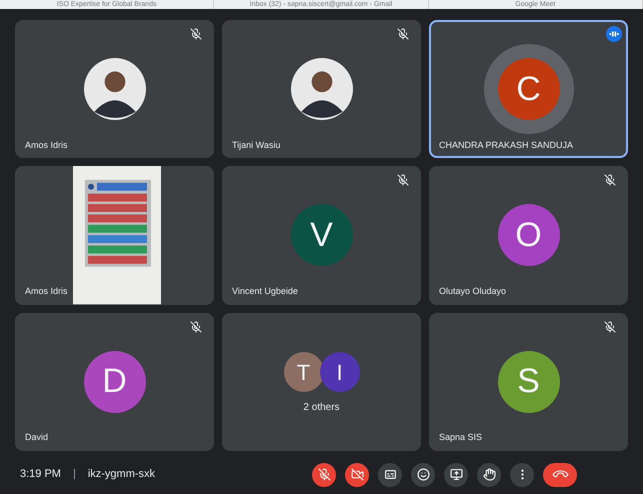 Image resolution: width=643 pixels, height=494 pixels. What do you see at coordinates (522, 474) in the screenshot?
I see `more-options-button` at bounding box center [522, 474].